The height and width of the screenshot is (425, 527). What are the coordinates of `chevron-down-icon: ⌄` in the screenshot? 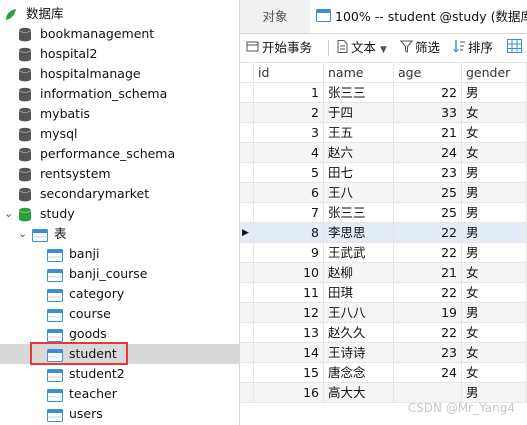 It's located at (8, 214).